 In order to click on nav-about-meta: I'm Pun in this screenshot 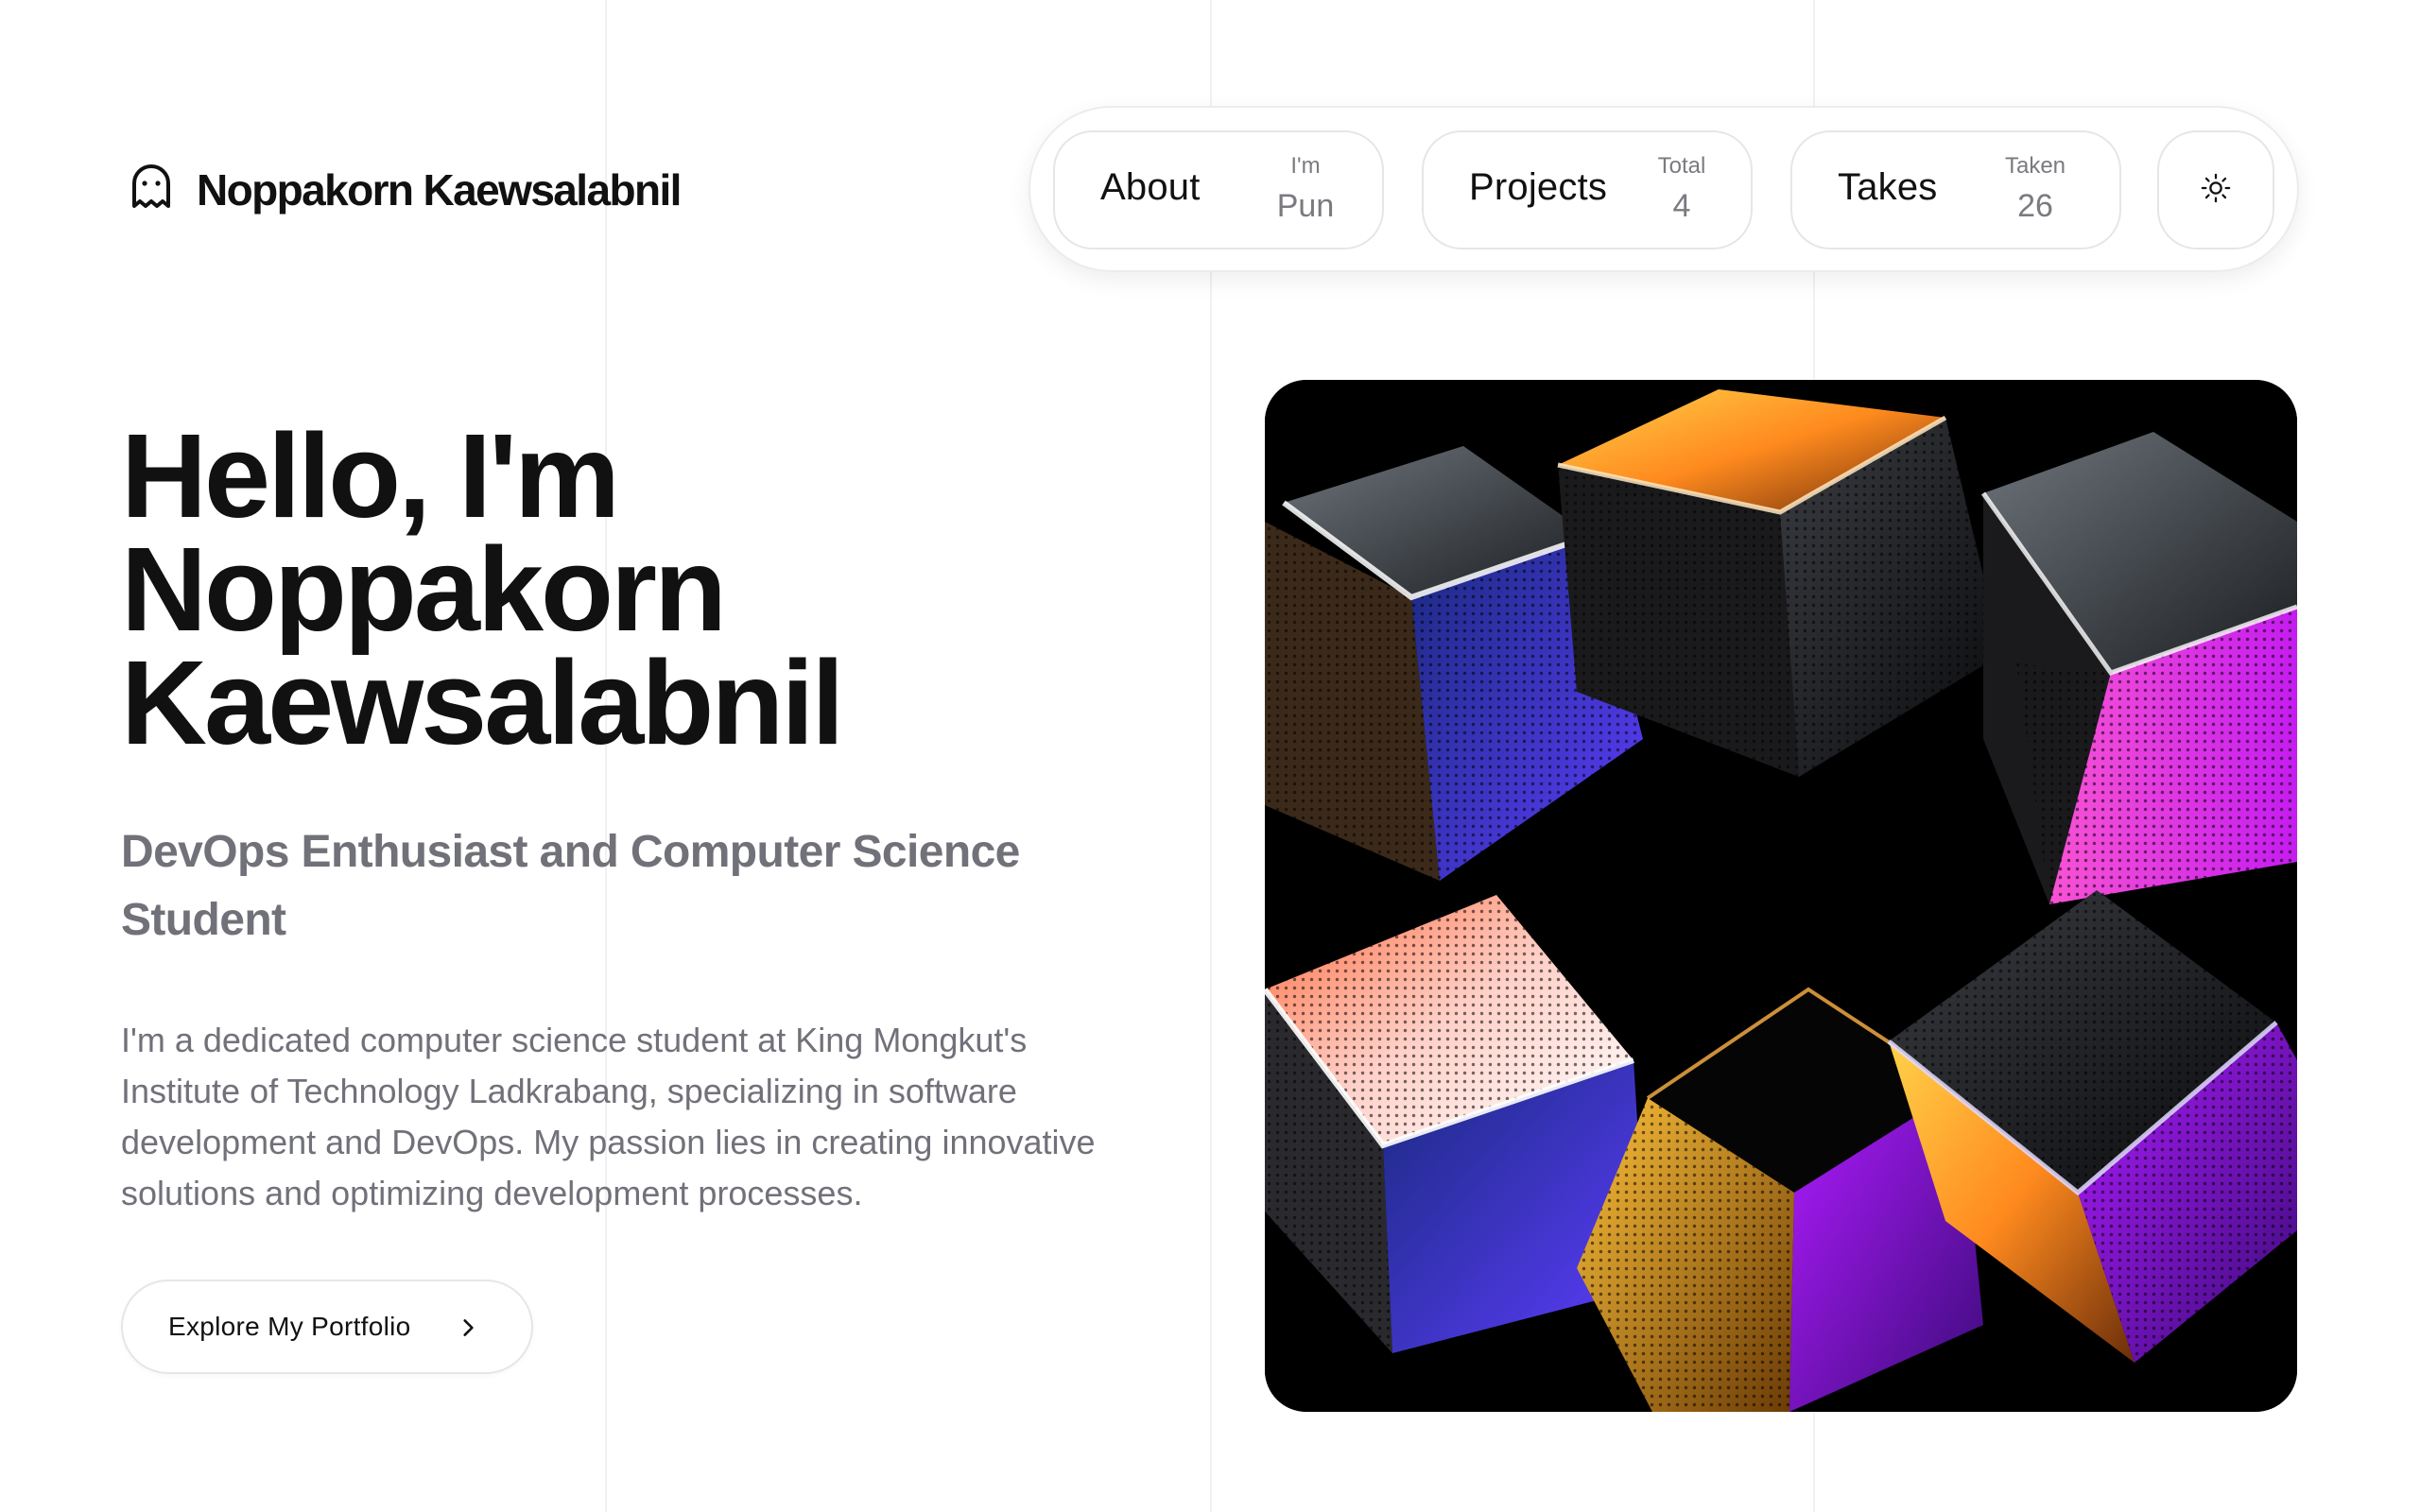, I will do `click(1305, 189)`.